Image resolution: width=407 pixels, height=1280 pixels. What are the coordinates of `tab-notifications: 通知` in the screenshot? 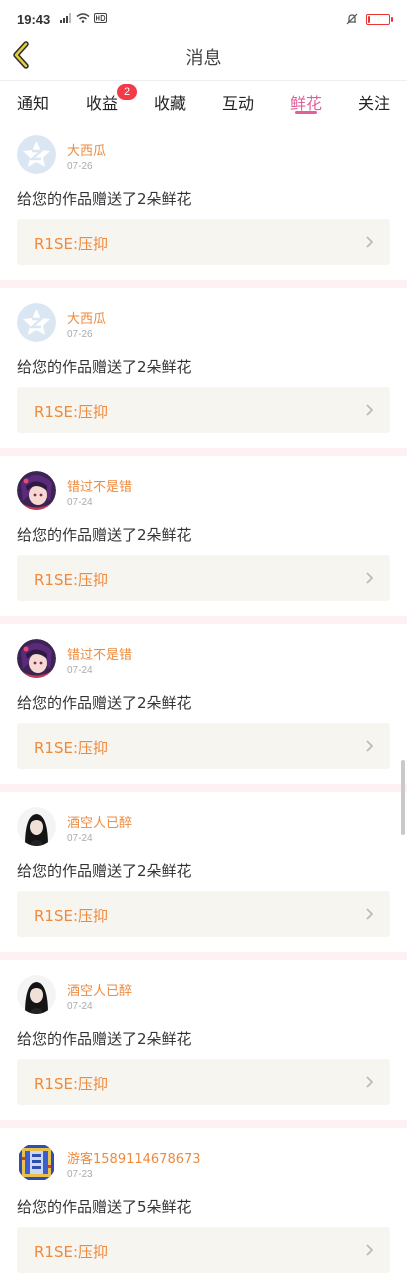 It's located at (33, 102).